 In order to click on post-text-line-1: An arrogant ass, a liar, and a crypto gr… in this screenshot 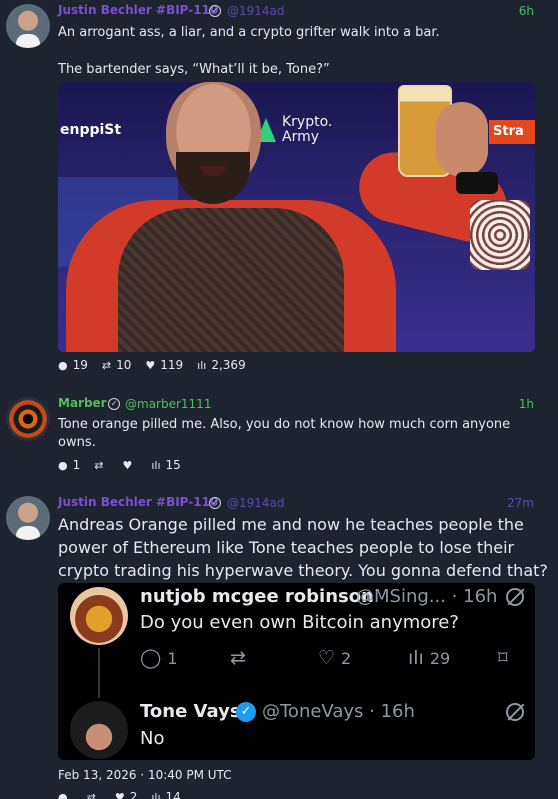, I will do `click(249, 32)`.